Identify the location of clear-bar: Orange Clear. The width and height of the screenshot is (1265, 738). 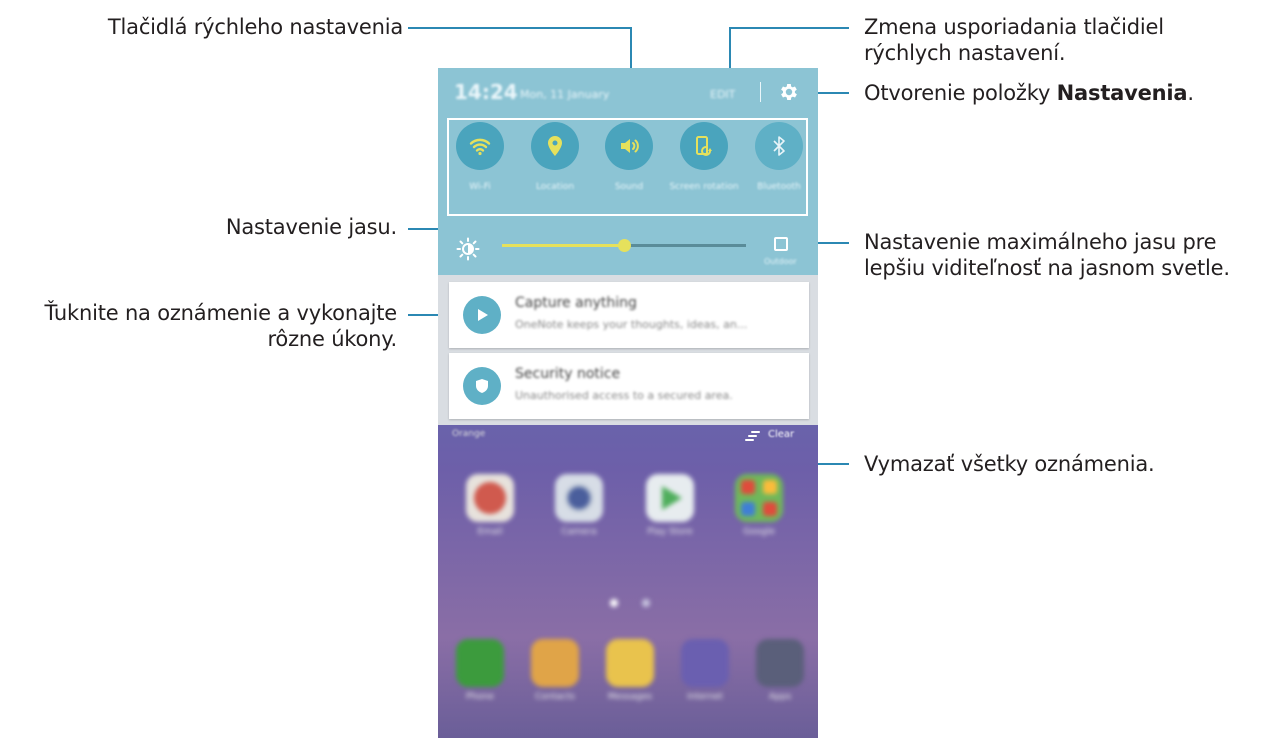
(628, 436).